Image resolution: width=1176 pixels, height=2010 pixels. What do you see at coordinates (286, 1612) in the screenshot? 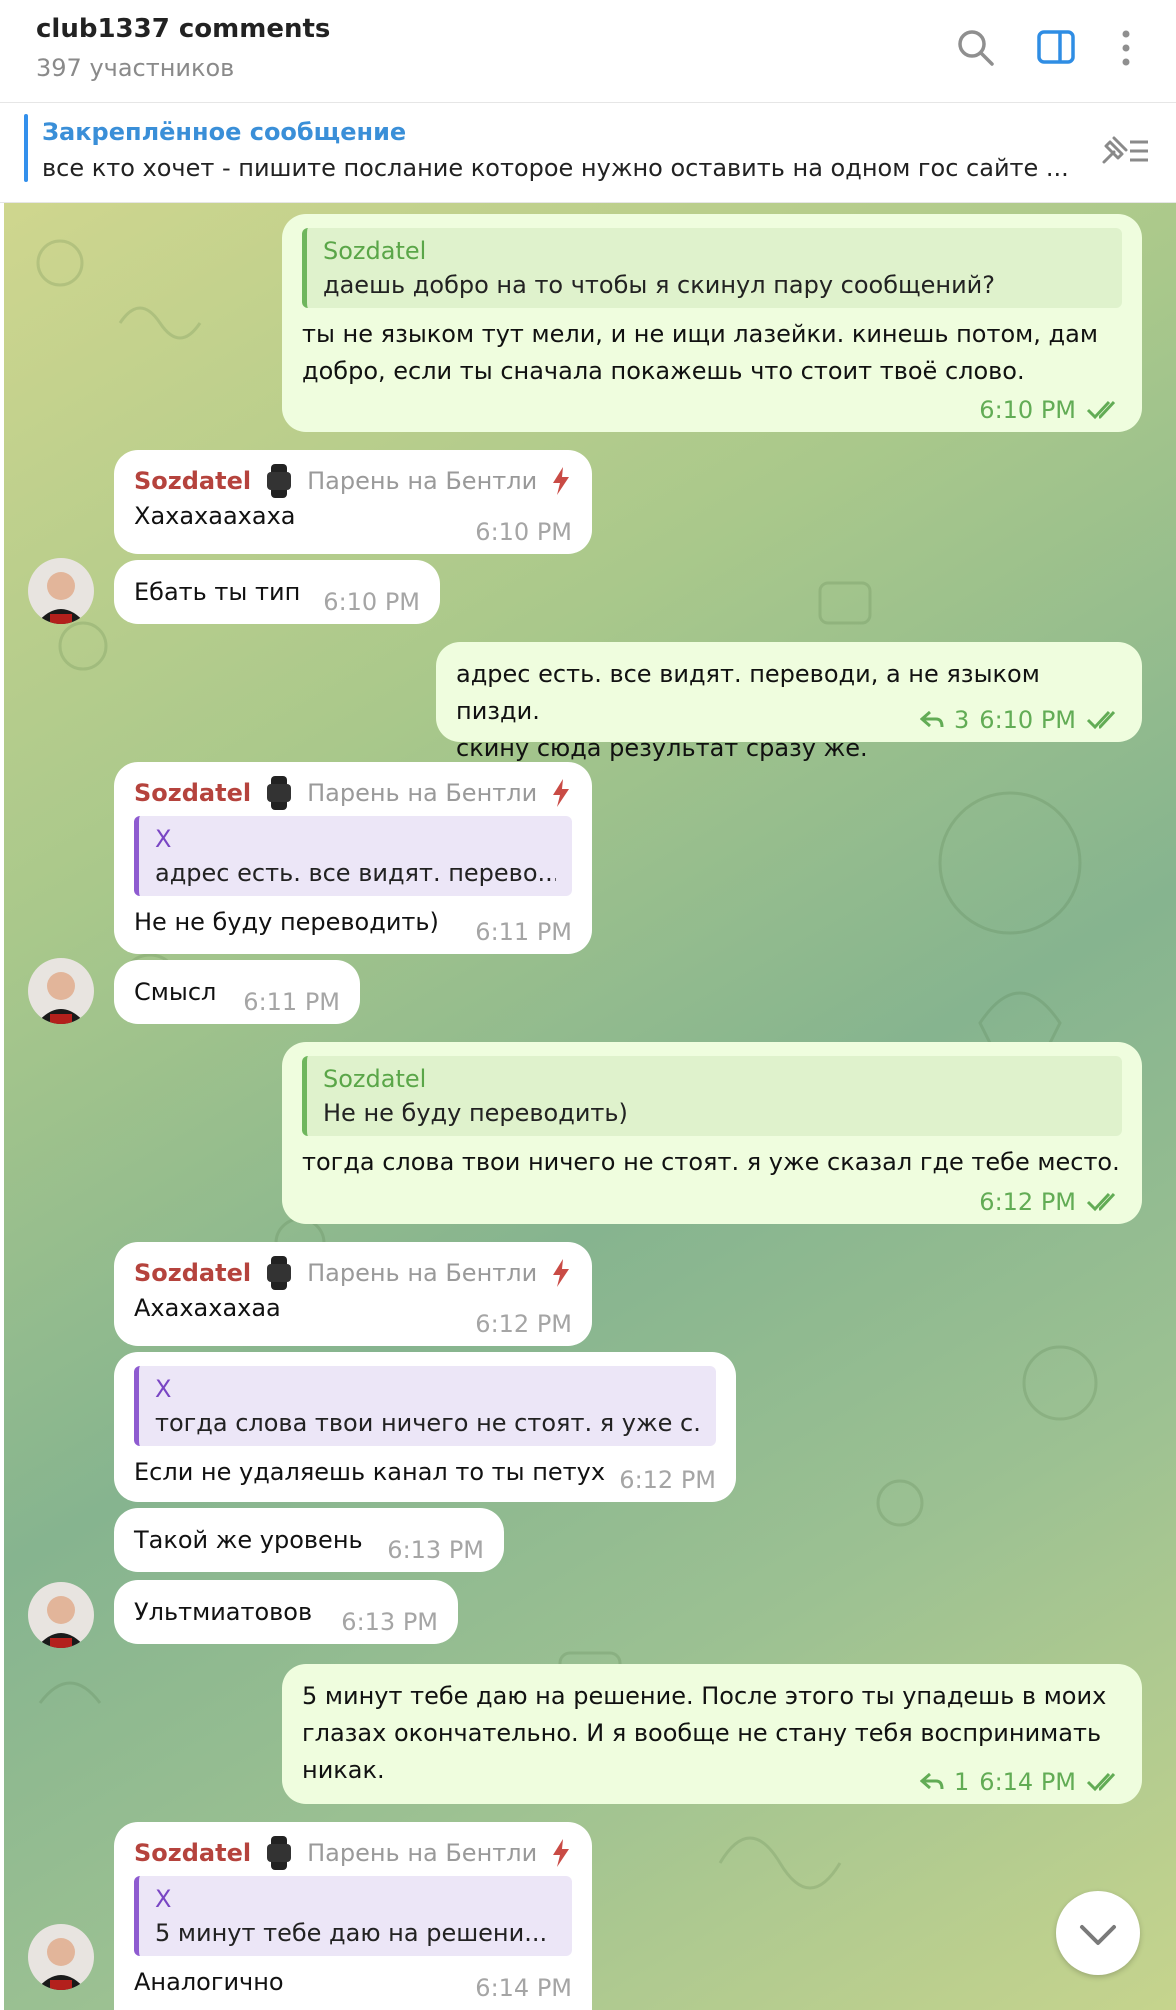
I see `message-incoming: Ультмиатовов 6:13 PM` at bounding box center [286, 1612].